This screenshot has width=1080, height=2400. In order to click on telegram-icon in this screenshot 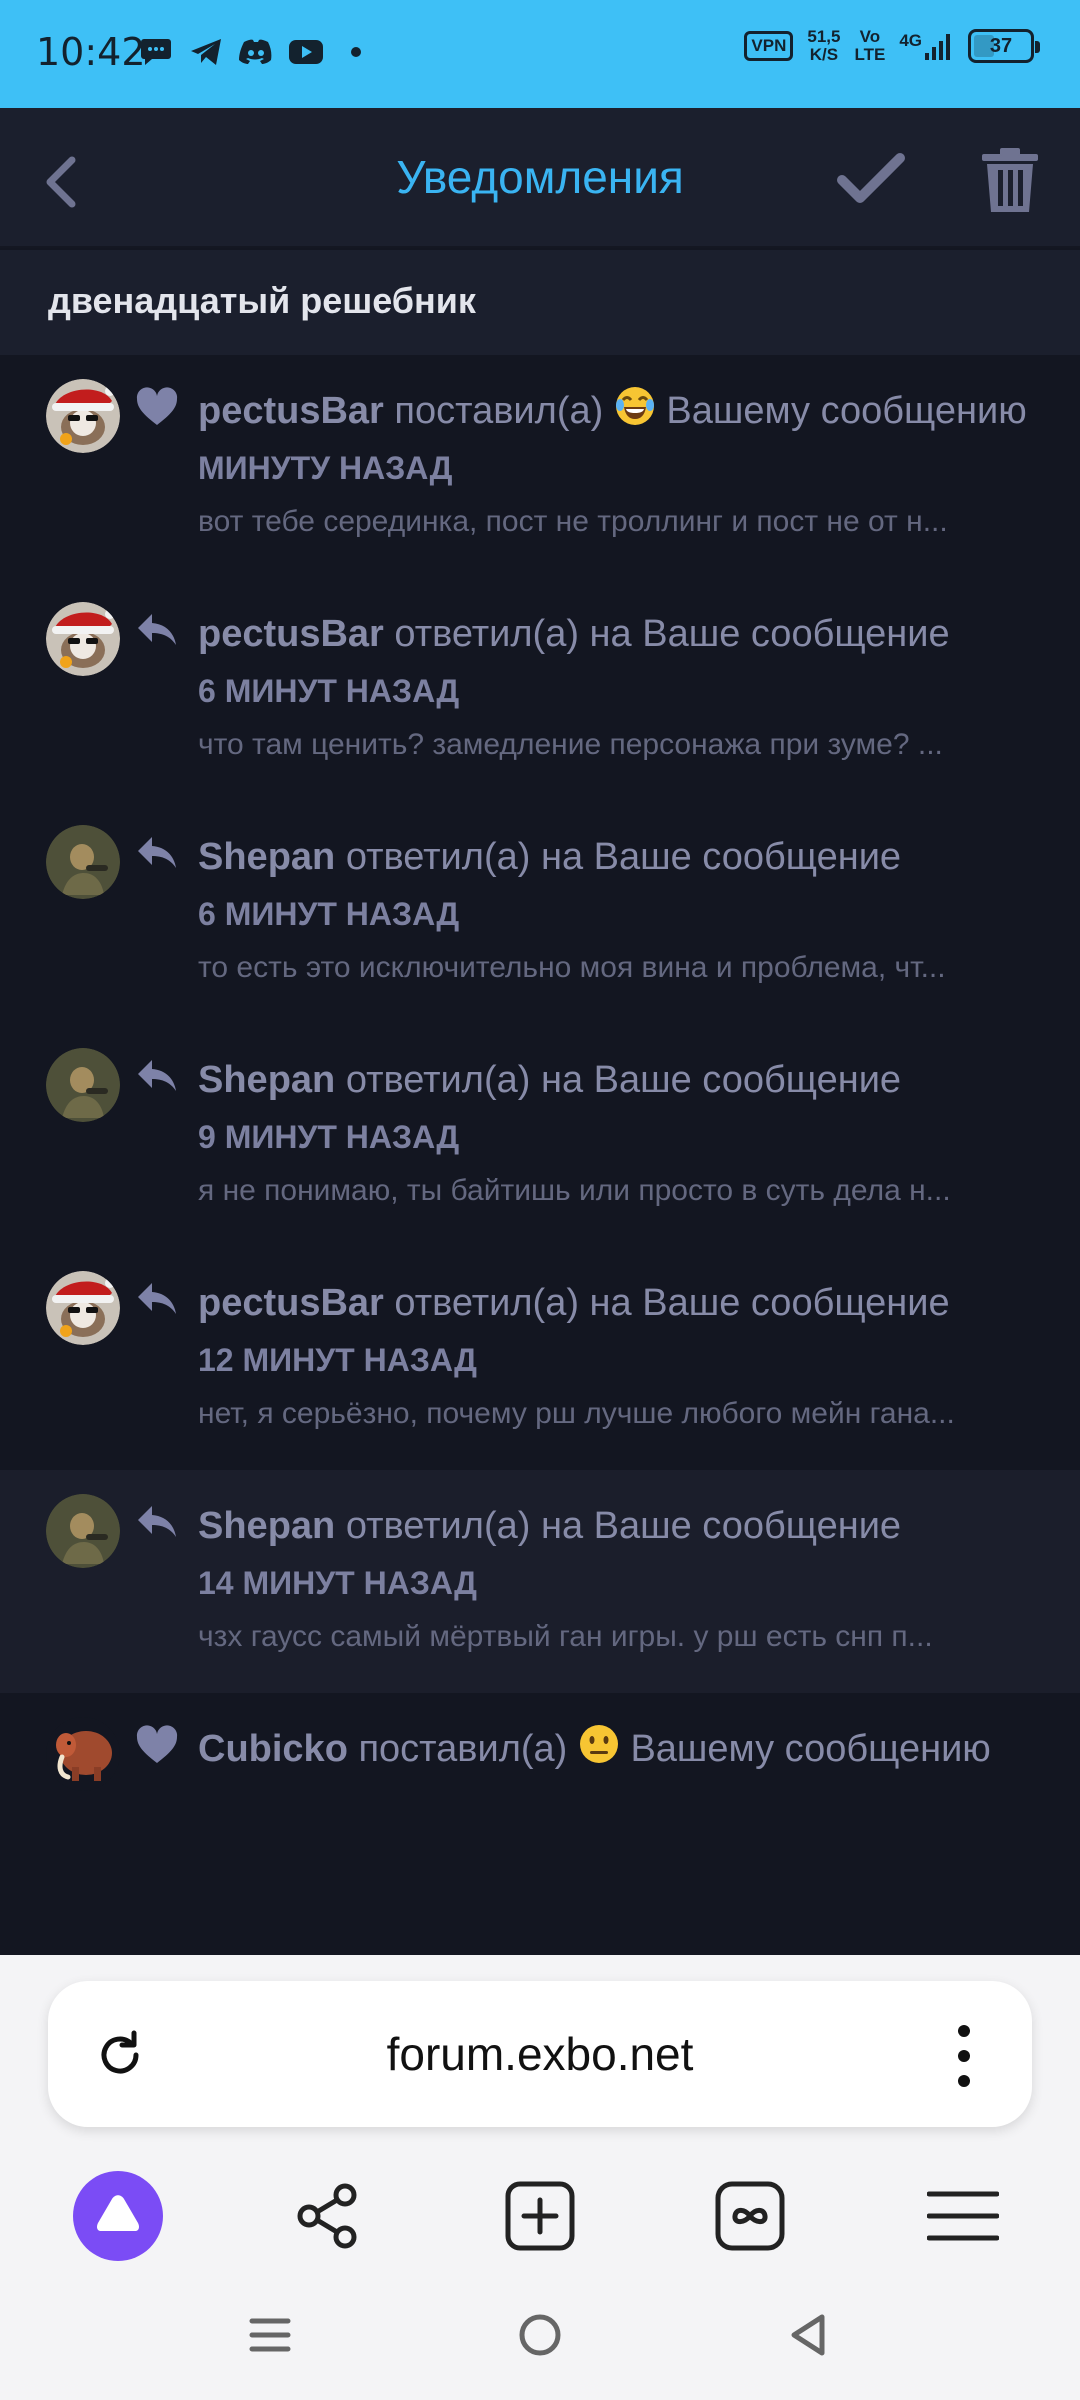, I will do `click(206, 52)`.